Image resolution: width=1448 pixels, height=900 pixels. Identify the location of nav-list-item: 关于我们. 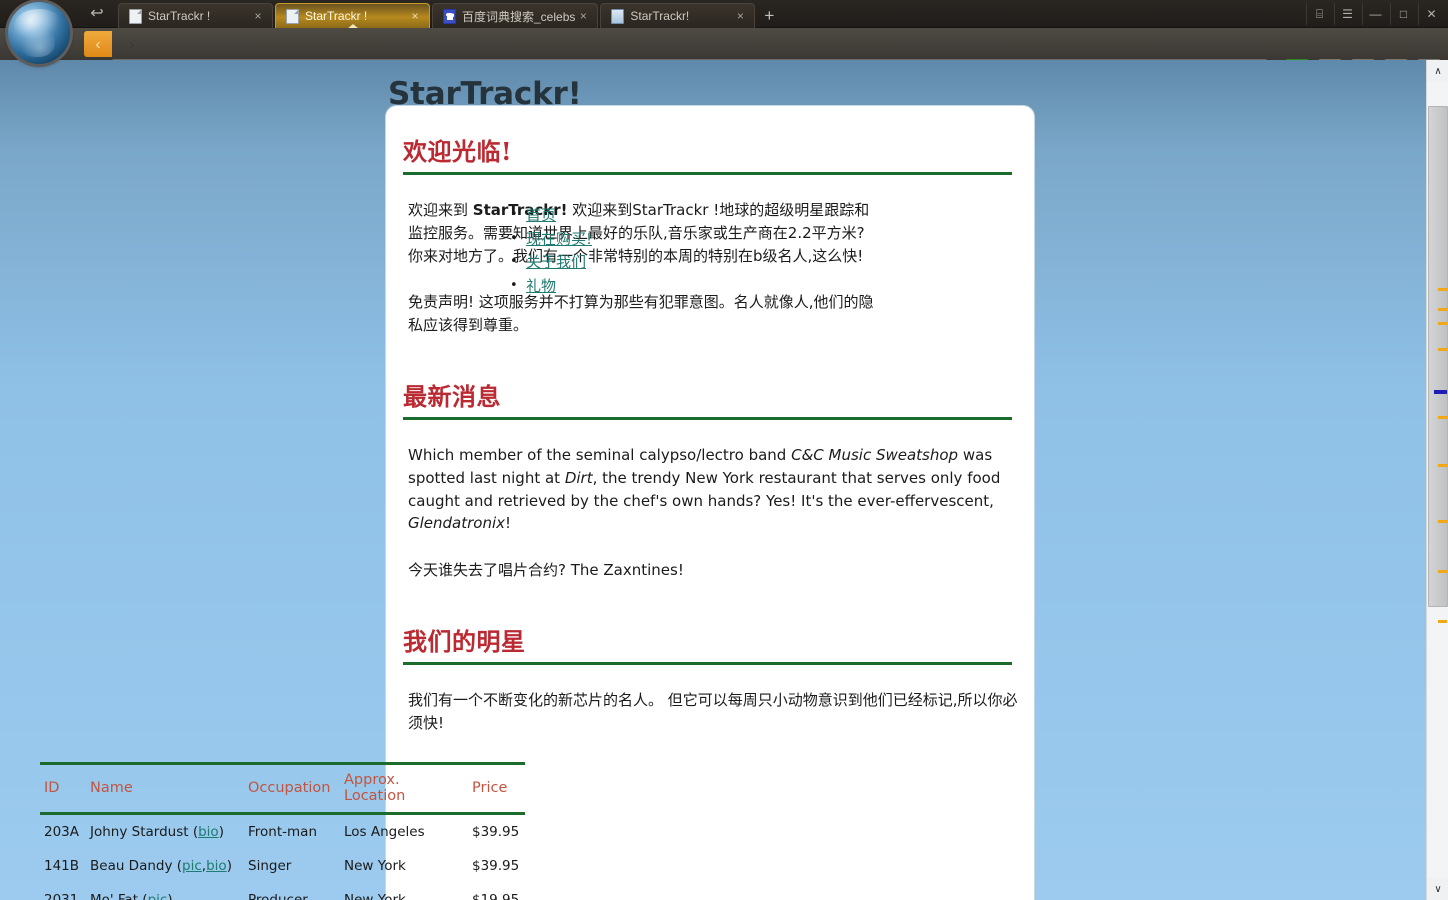
(551, 262).